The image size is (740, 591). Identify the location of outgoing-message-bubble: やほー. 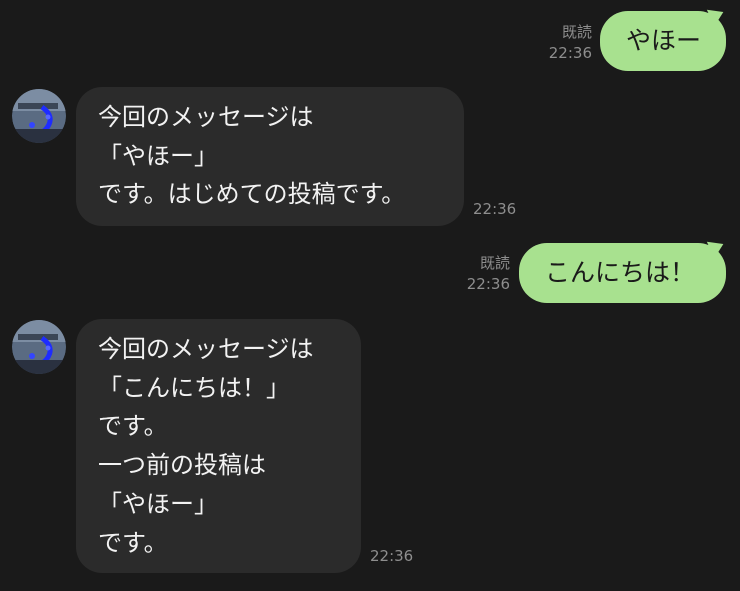
(663, 41).